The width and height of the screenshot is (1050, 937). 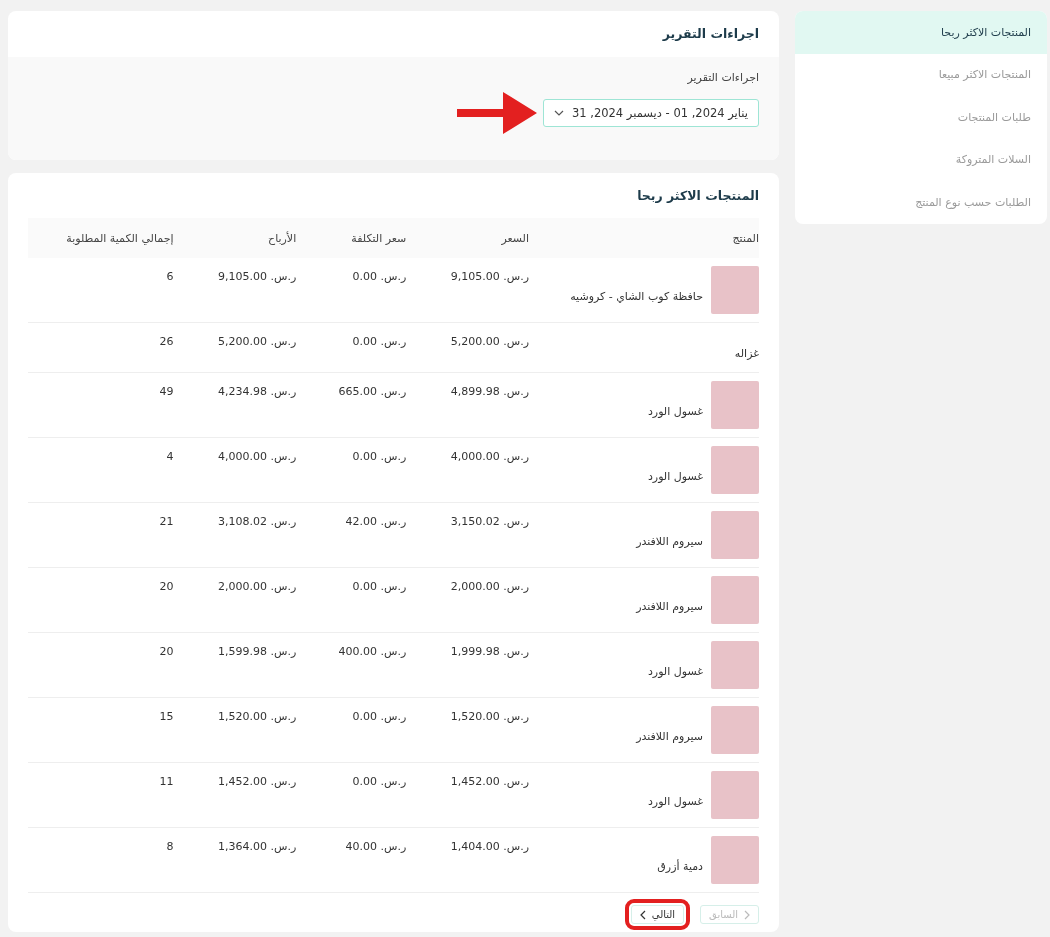 I want to click on sidebar-item: المنتجات الاكثر ربحا, so click(x=921, y=32).